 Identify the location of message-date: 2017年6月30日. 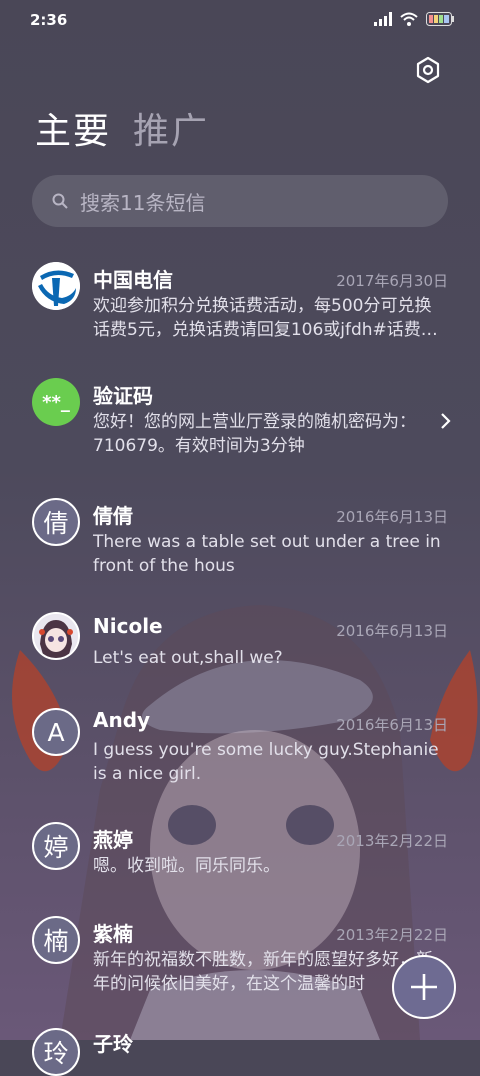
(392, 281).